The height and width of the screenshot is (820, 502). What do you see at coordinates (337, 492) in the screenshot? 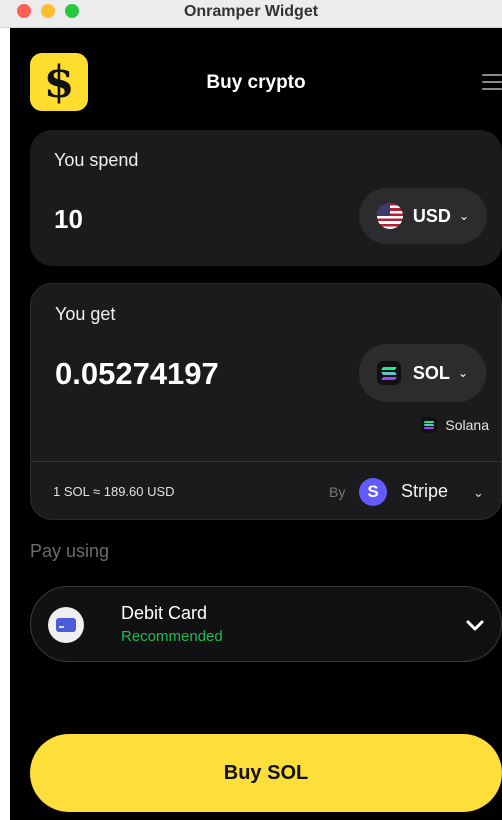
I see `provider-by-label: By` at bounding box center [337, 492].